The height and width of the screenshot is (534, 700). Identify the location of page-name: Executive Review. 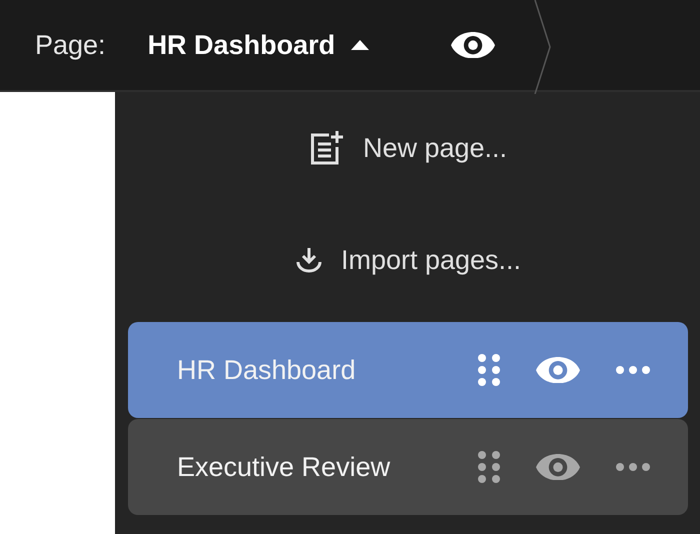
(284, 467).